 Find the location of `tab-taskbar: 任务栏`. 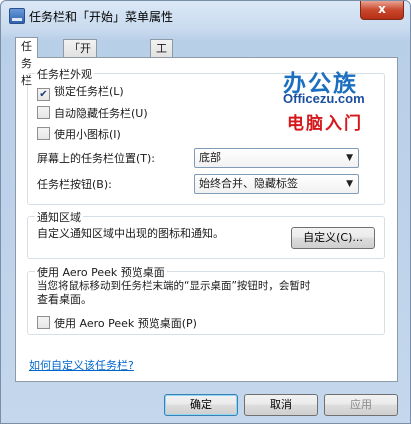

tab-taskbar: 任务栏 is located at coordinates (26, 62).